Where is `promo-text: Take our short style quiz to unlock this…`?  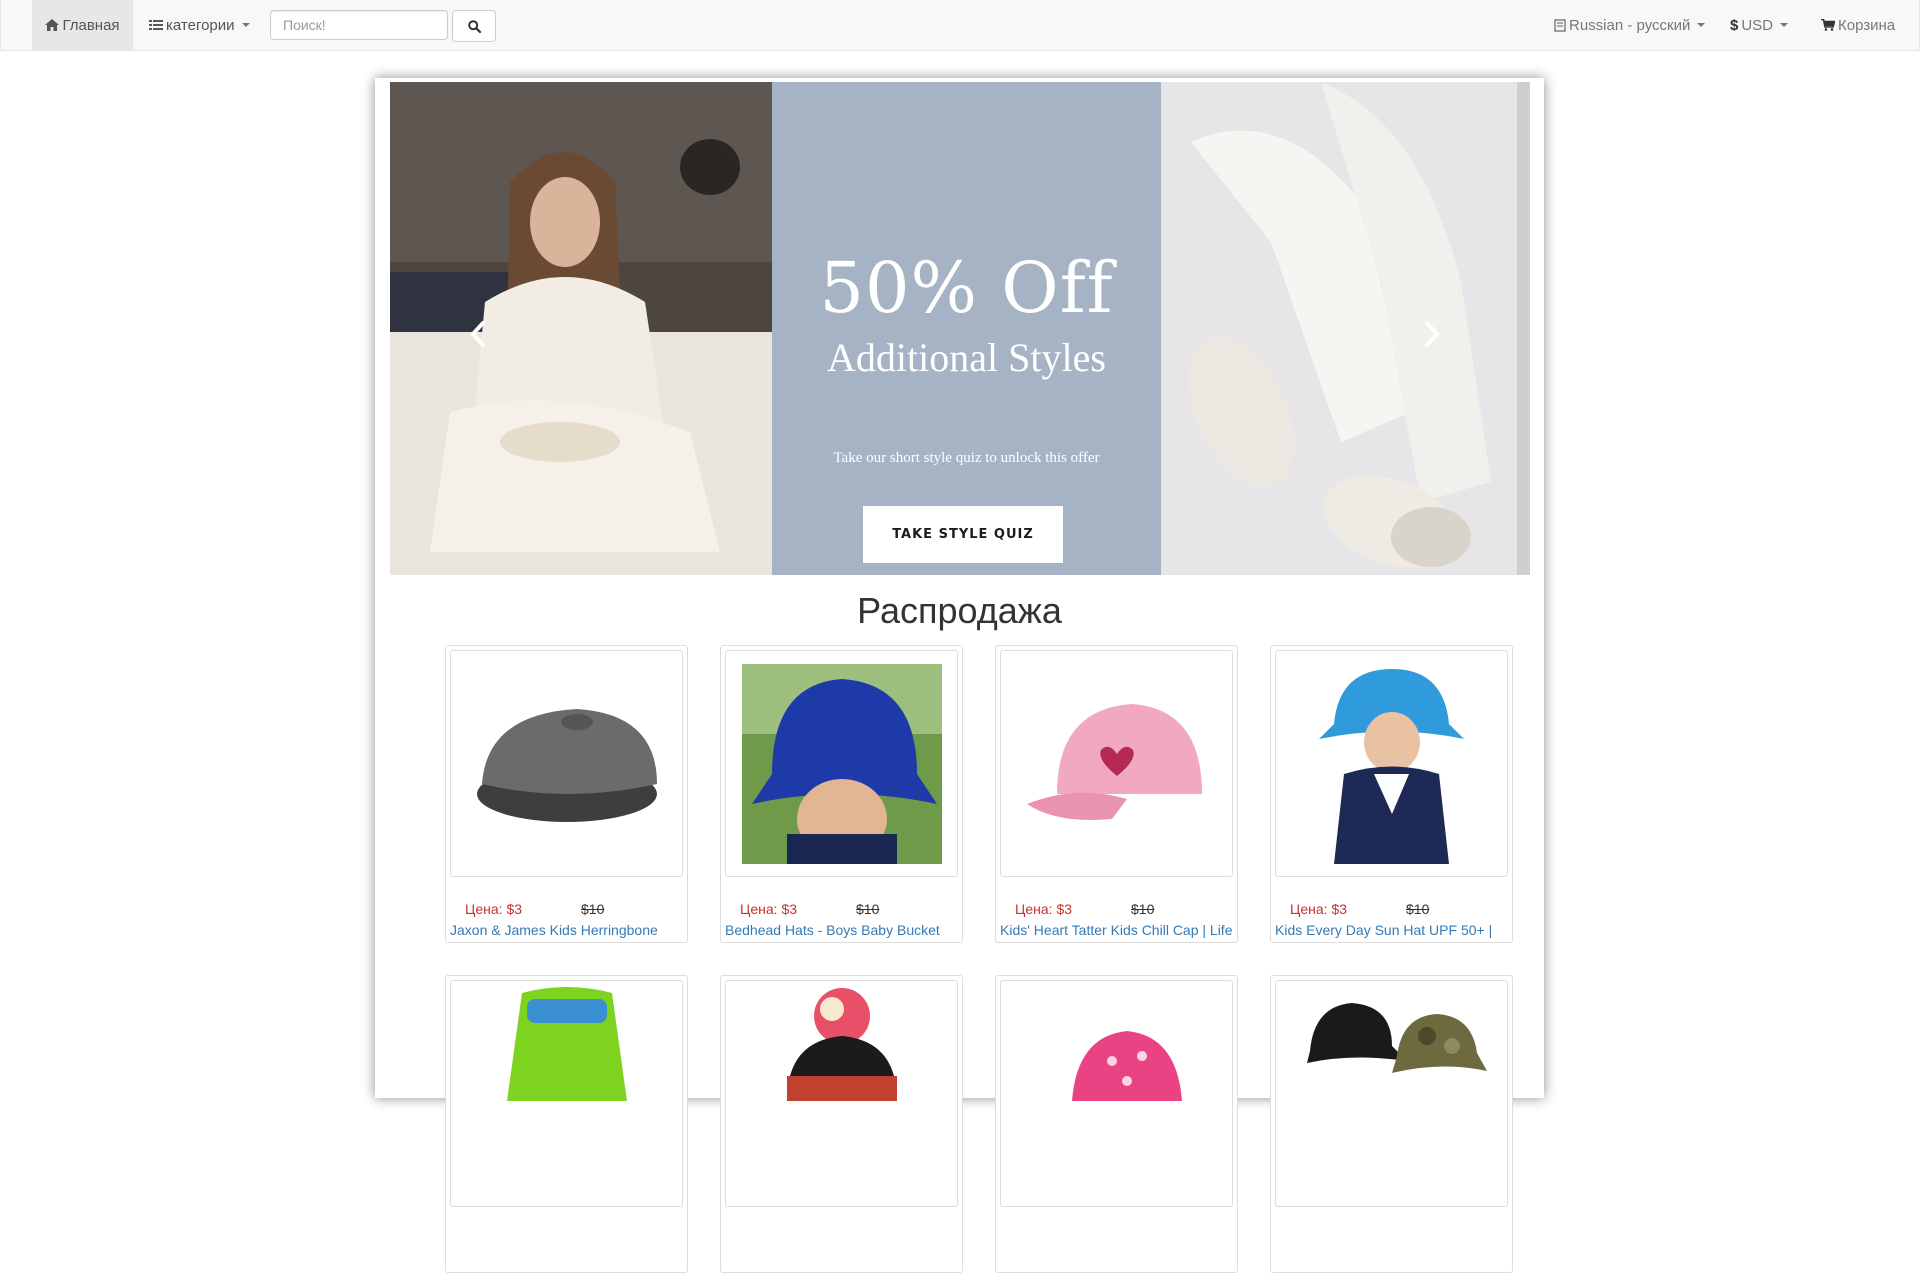
promo-text: Take our short style quiz to unlock this… is located at coordinates (966, 458).